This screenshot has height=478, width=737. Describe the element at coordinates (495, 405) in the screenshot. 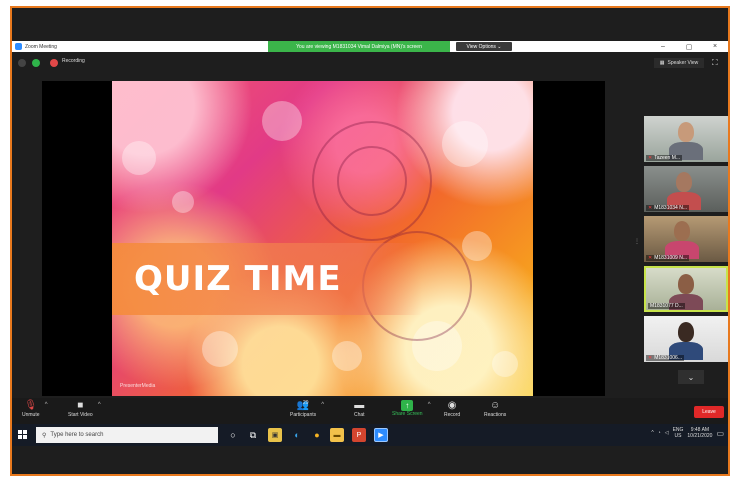

I see `reactions-icon: ☺` at that location.